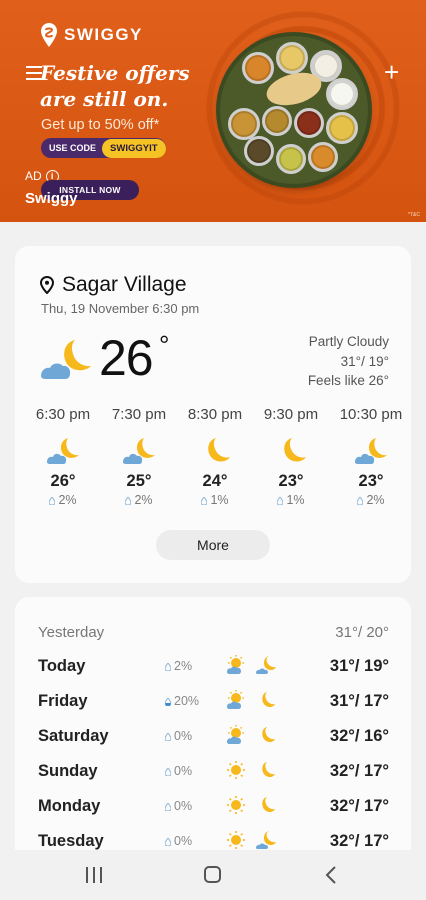  Describe the element at coordinates (126, 358) in the screenshot. I see `current-temperature: 26` at that location.